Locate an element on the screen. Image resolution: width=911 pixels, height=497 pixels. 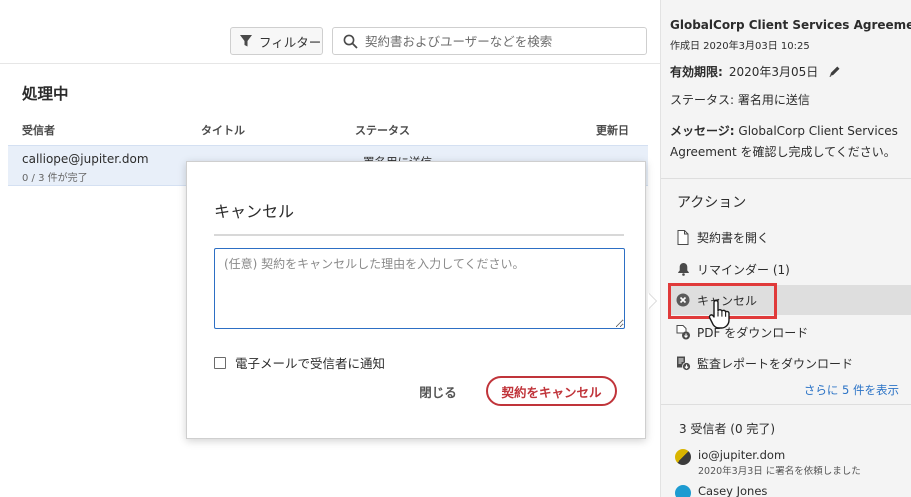
column-header-title: タイトル is located at coordinates (223, 130).